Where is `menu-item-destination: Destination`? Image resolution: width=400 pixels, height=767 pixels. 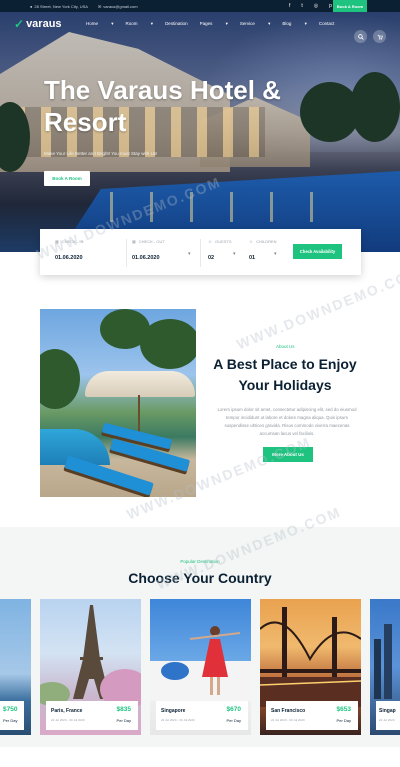
menu-item-destination: Destination is located at coordinates (176, 24).